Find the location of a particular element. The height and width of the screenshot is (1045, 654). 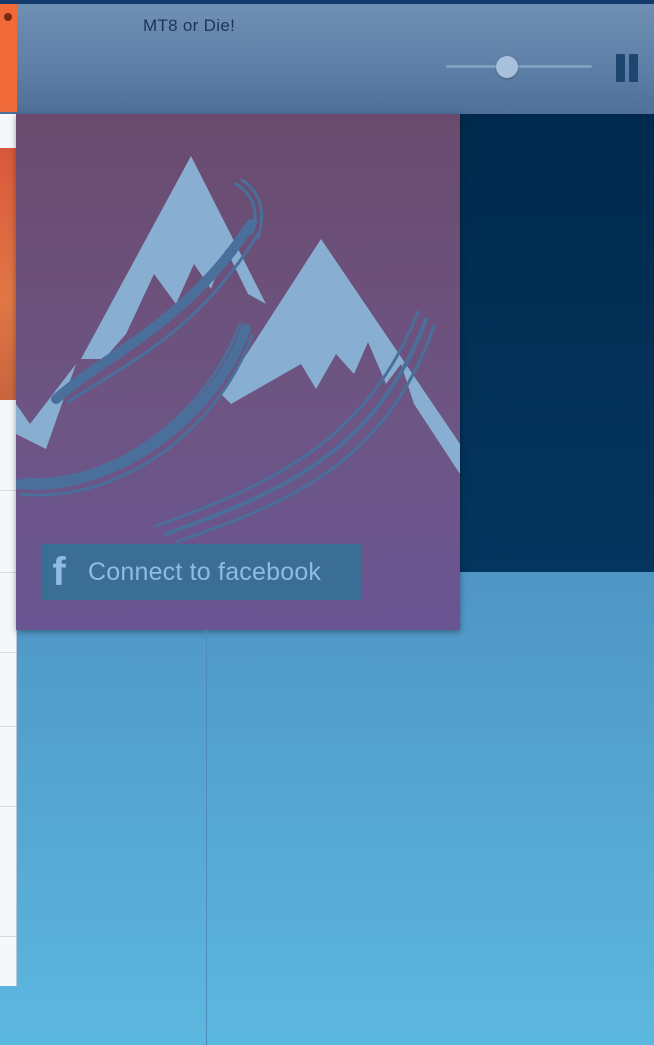

facebook-icon: f is located at coordinates (59, 571).